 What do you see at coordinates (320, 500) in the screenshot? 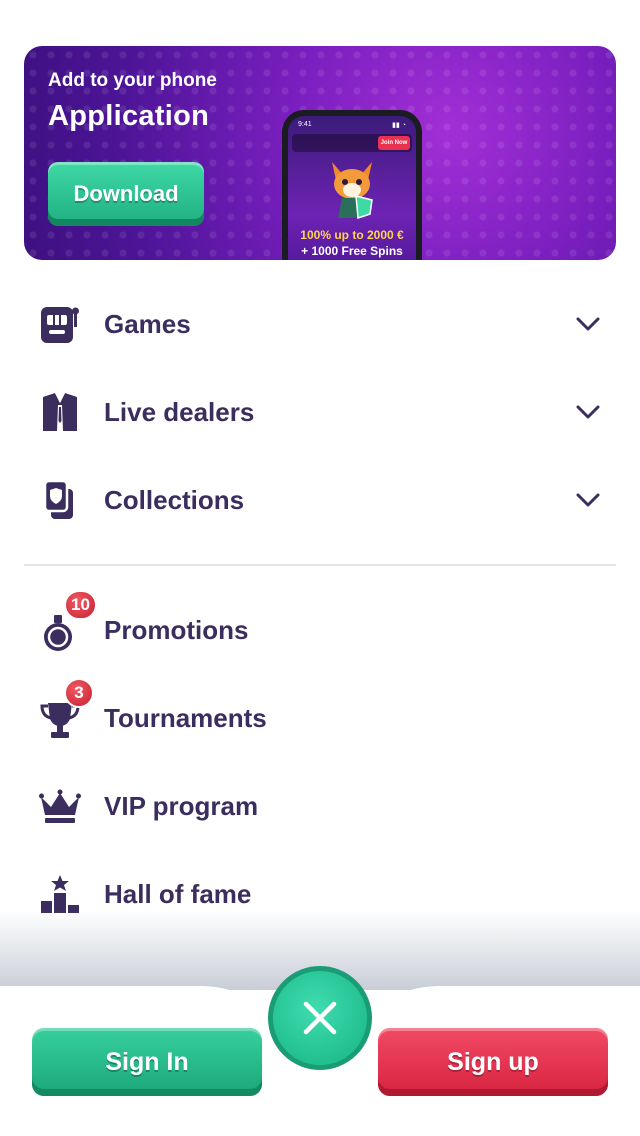
I see `menu-item-collections: Collections` at bounding box center [320, 500].